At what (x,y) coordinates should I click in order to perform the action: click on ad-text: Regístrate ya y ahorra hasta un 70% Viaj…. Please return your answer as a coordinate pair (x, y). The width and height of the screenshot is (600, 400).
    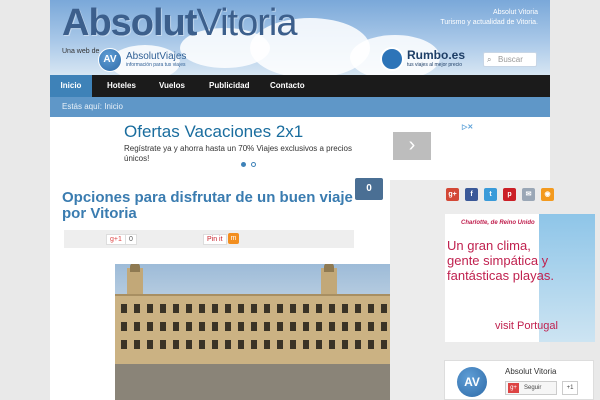
    Looking at the image, I should click on (238, 153).